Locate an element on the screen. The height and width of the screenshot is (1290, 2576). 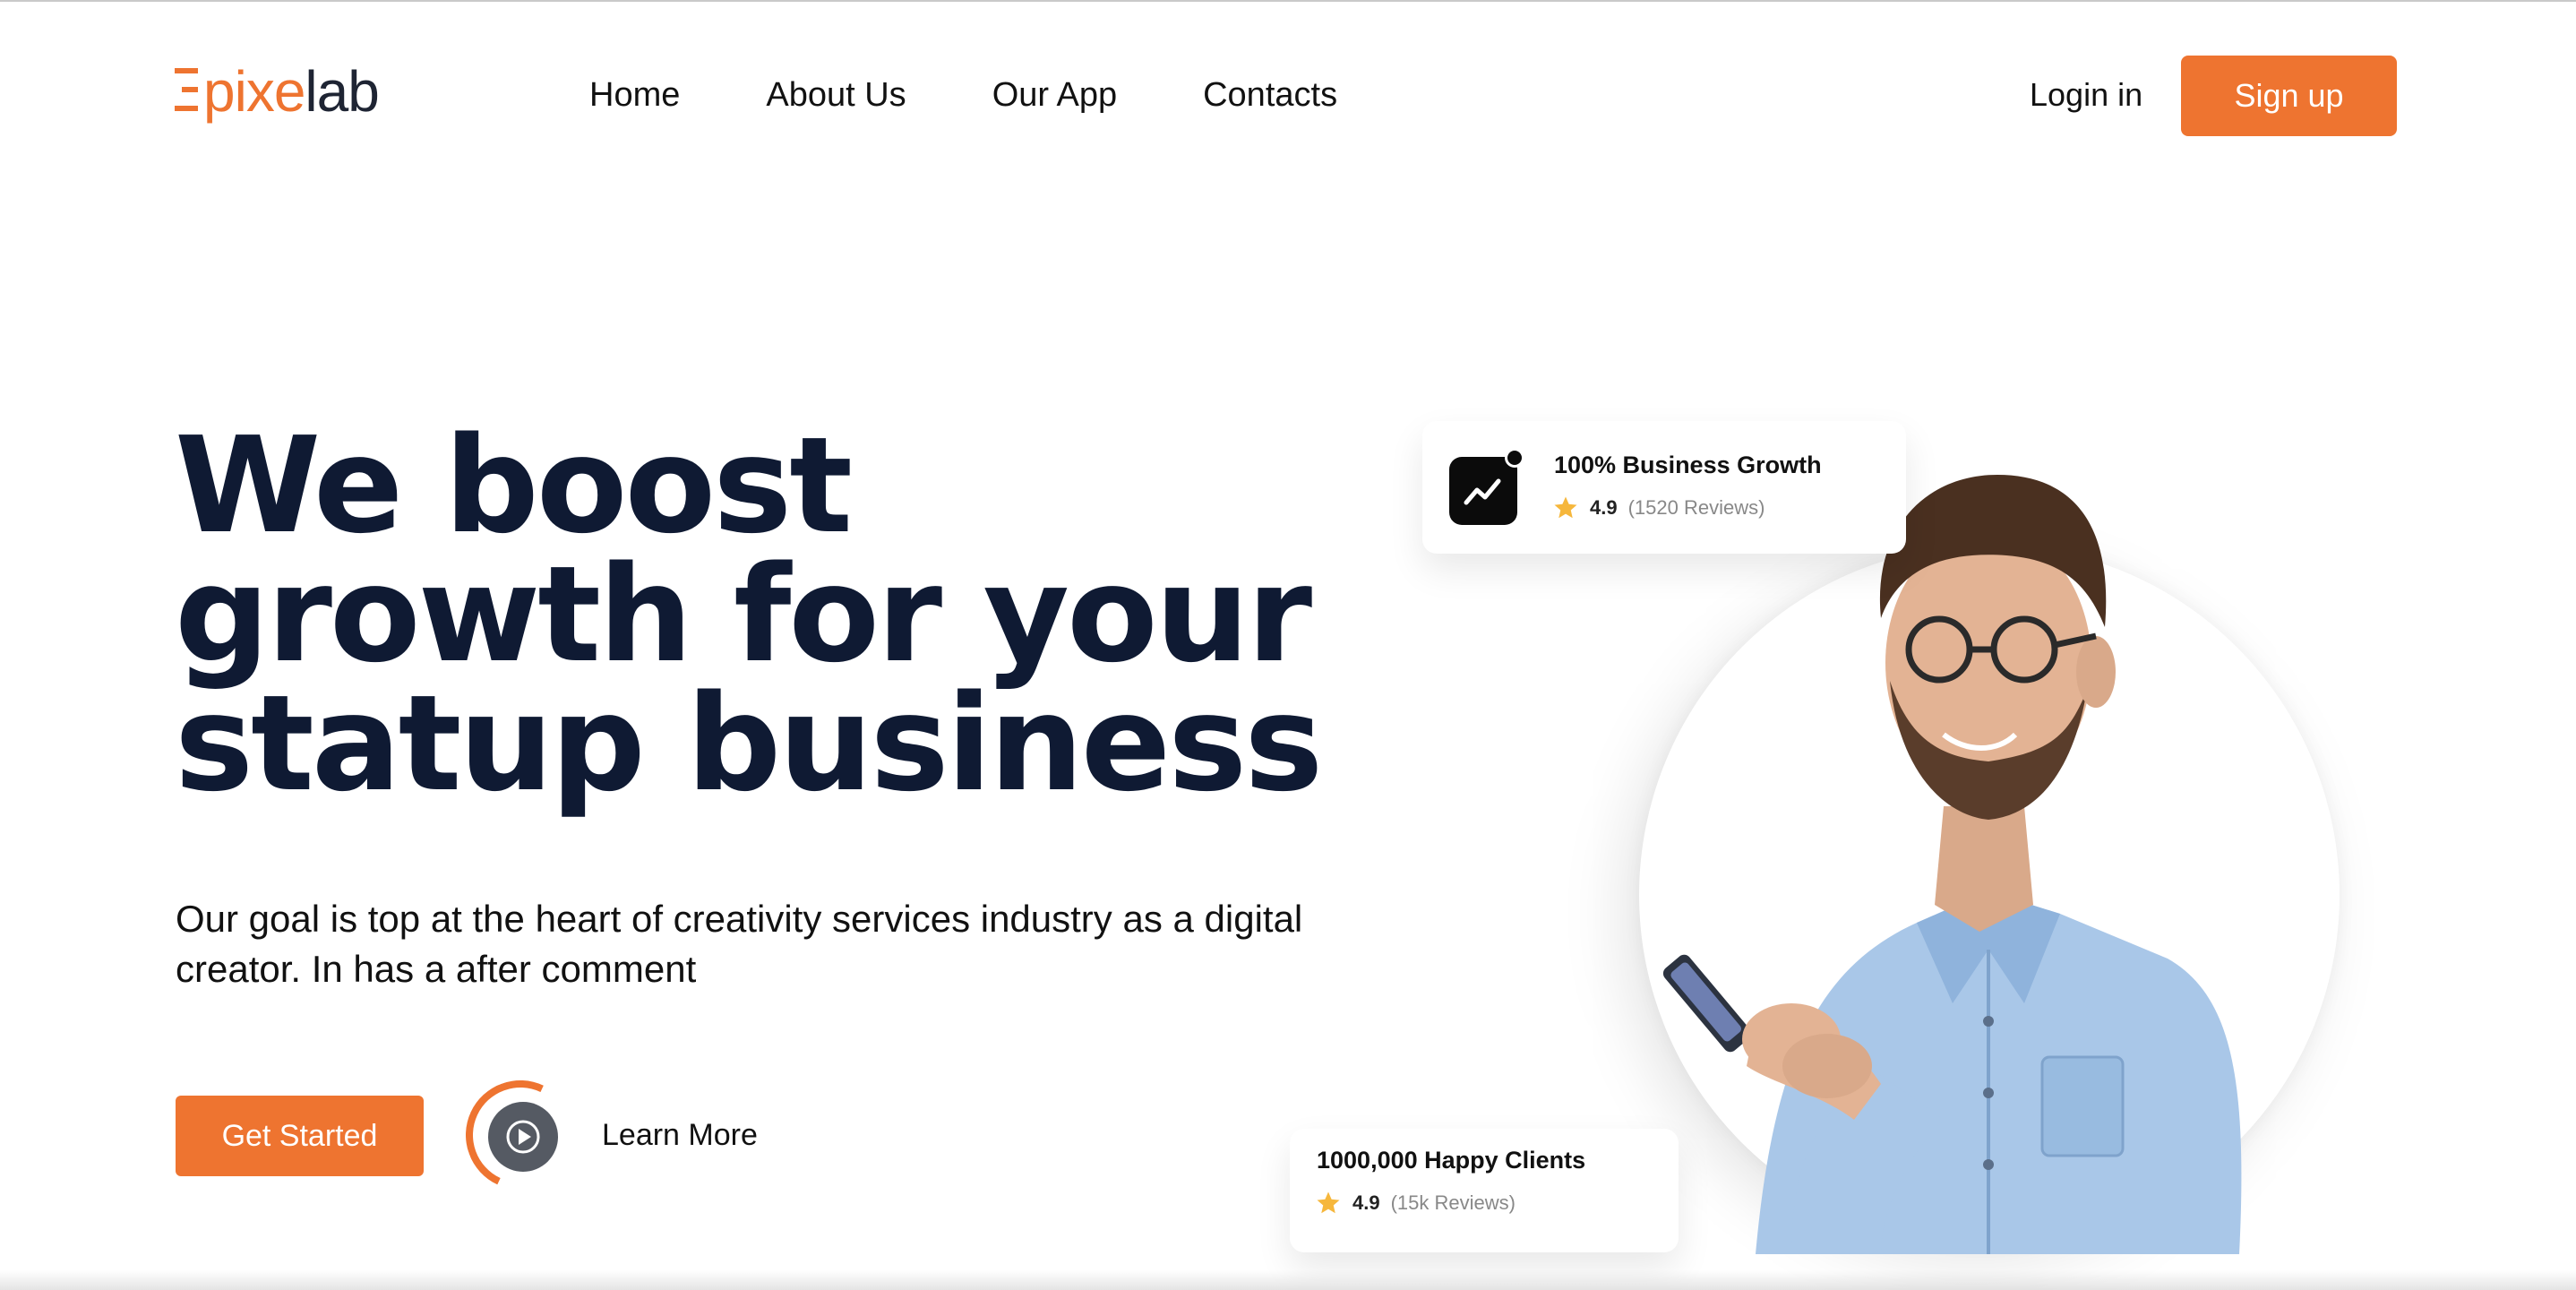
play-button is located at coordinates (520, 1135).